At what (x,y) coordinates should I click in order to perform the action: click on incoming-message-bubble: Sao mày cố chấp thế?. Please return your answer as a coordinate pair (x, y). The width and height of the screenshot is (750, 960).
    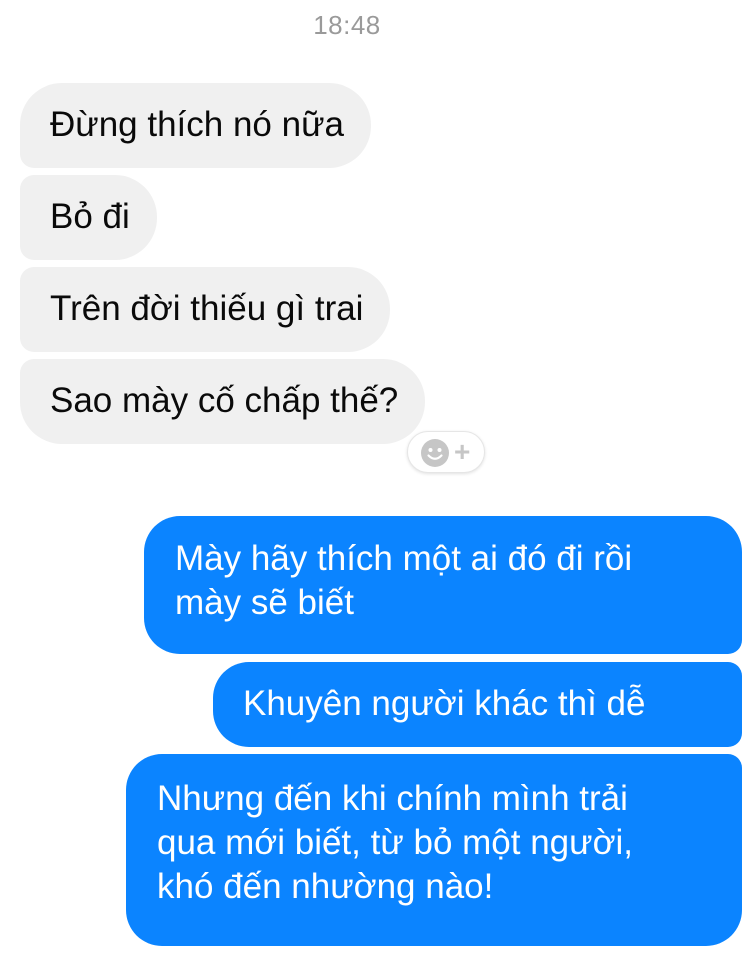
    Looking at the image, I should click on (223, 401).